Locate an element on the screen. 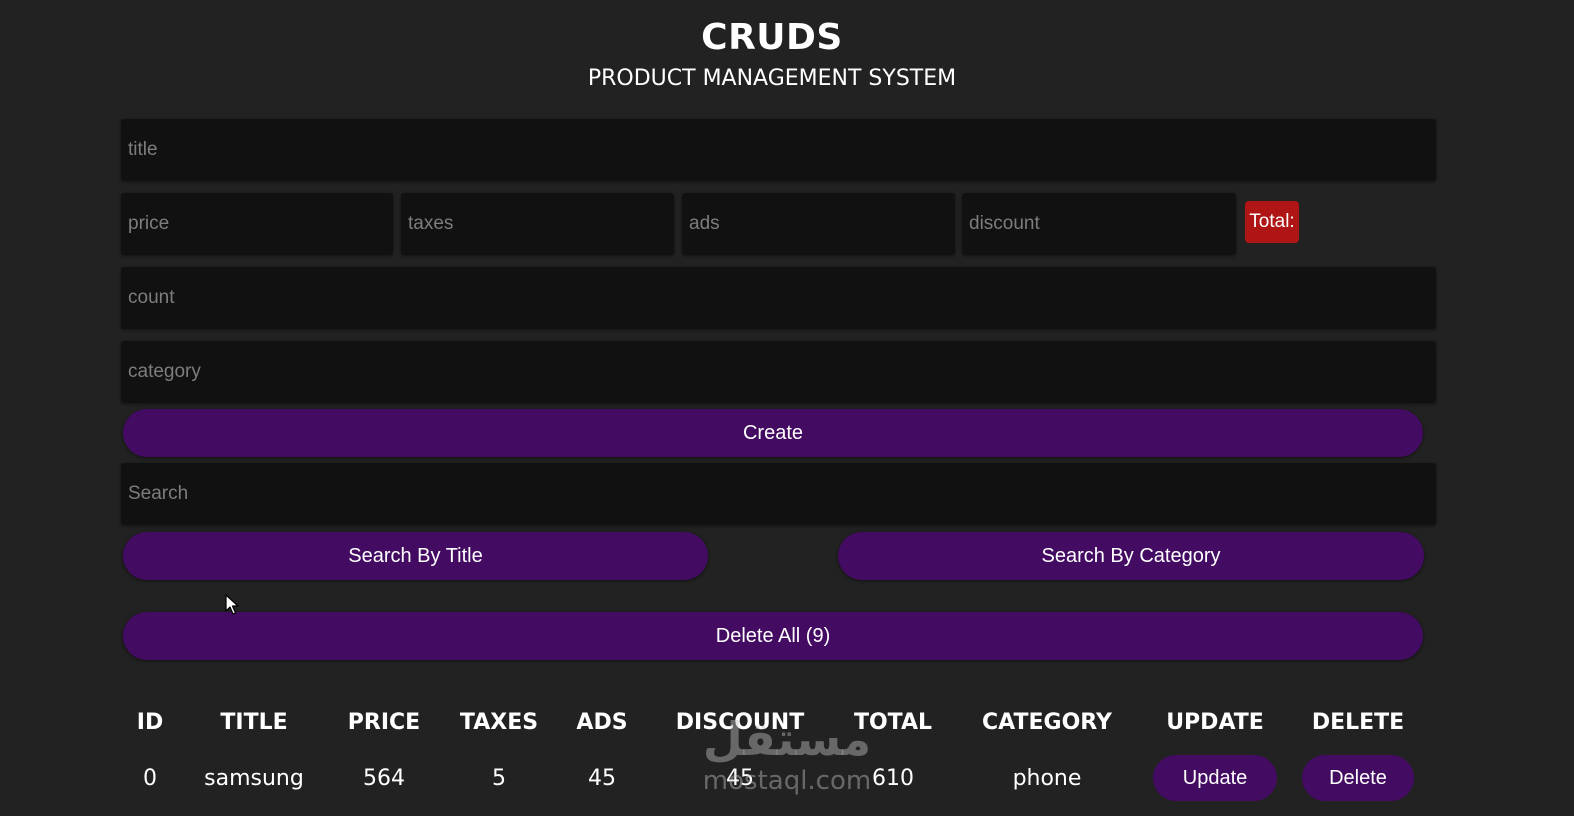 This screenshot has width=1574, height=816. column-header-delete: DELETE is located at coordinates (1358, 722).